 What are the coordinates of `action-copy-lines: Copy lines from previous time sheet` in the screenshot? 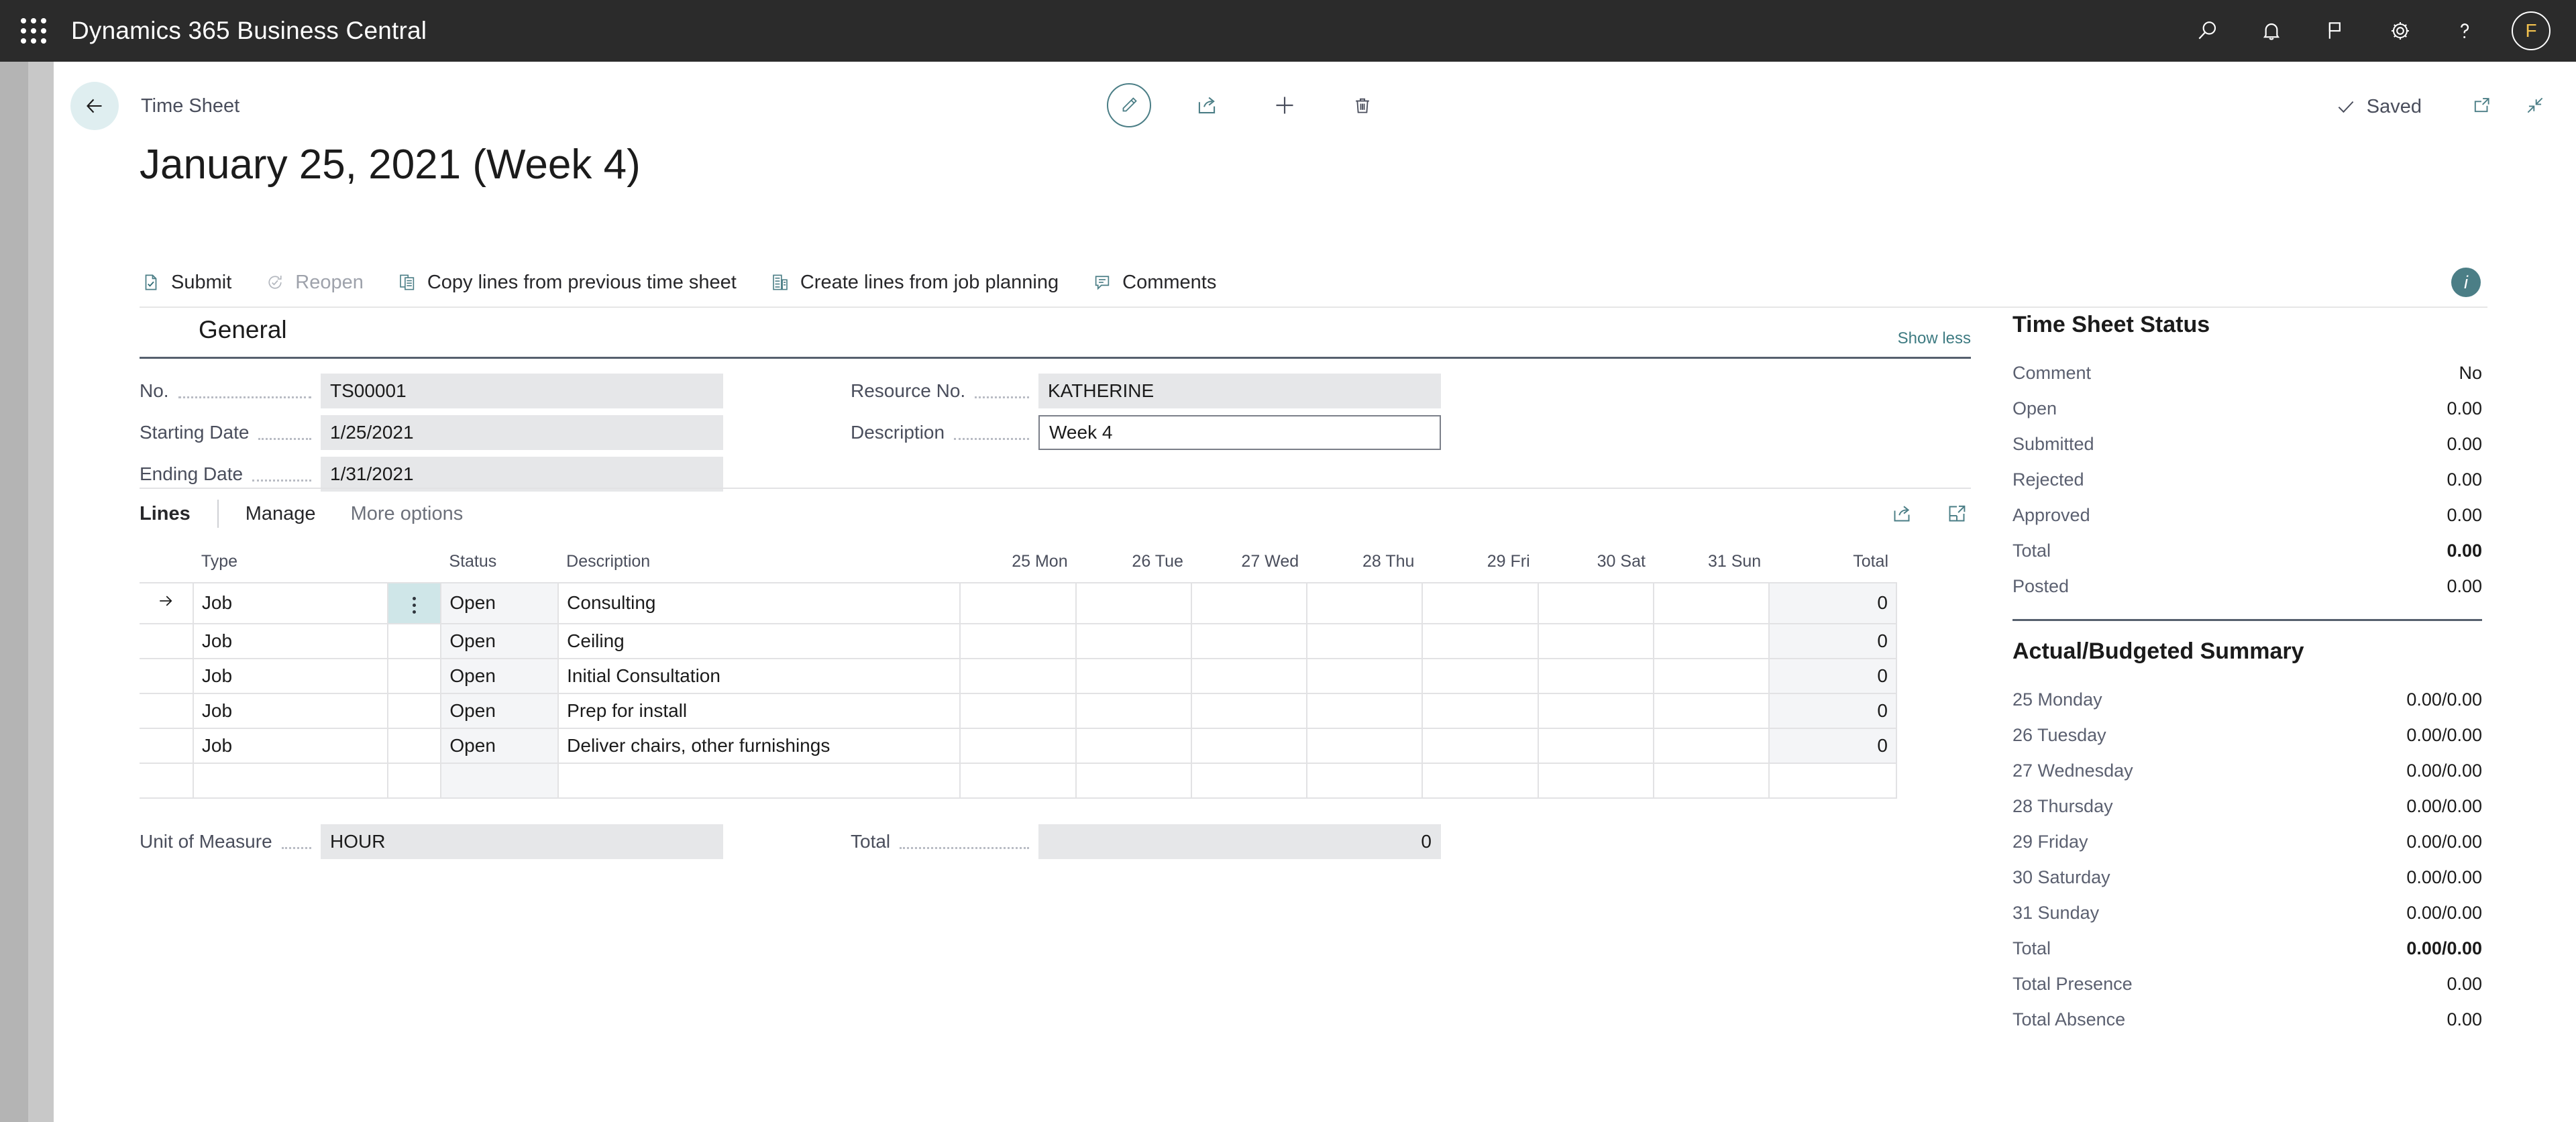 It's located at (566, 282).